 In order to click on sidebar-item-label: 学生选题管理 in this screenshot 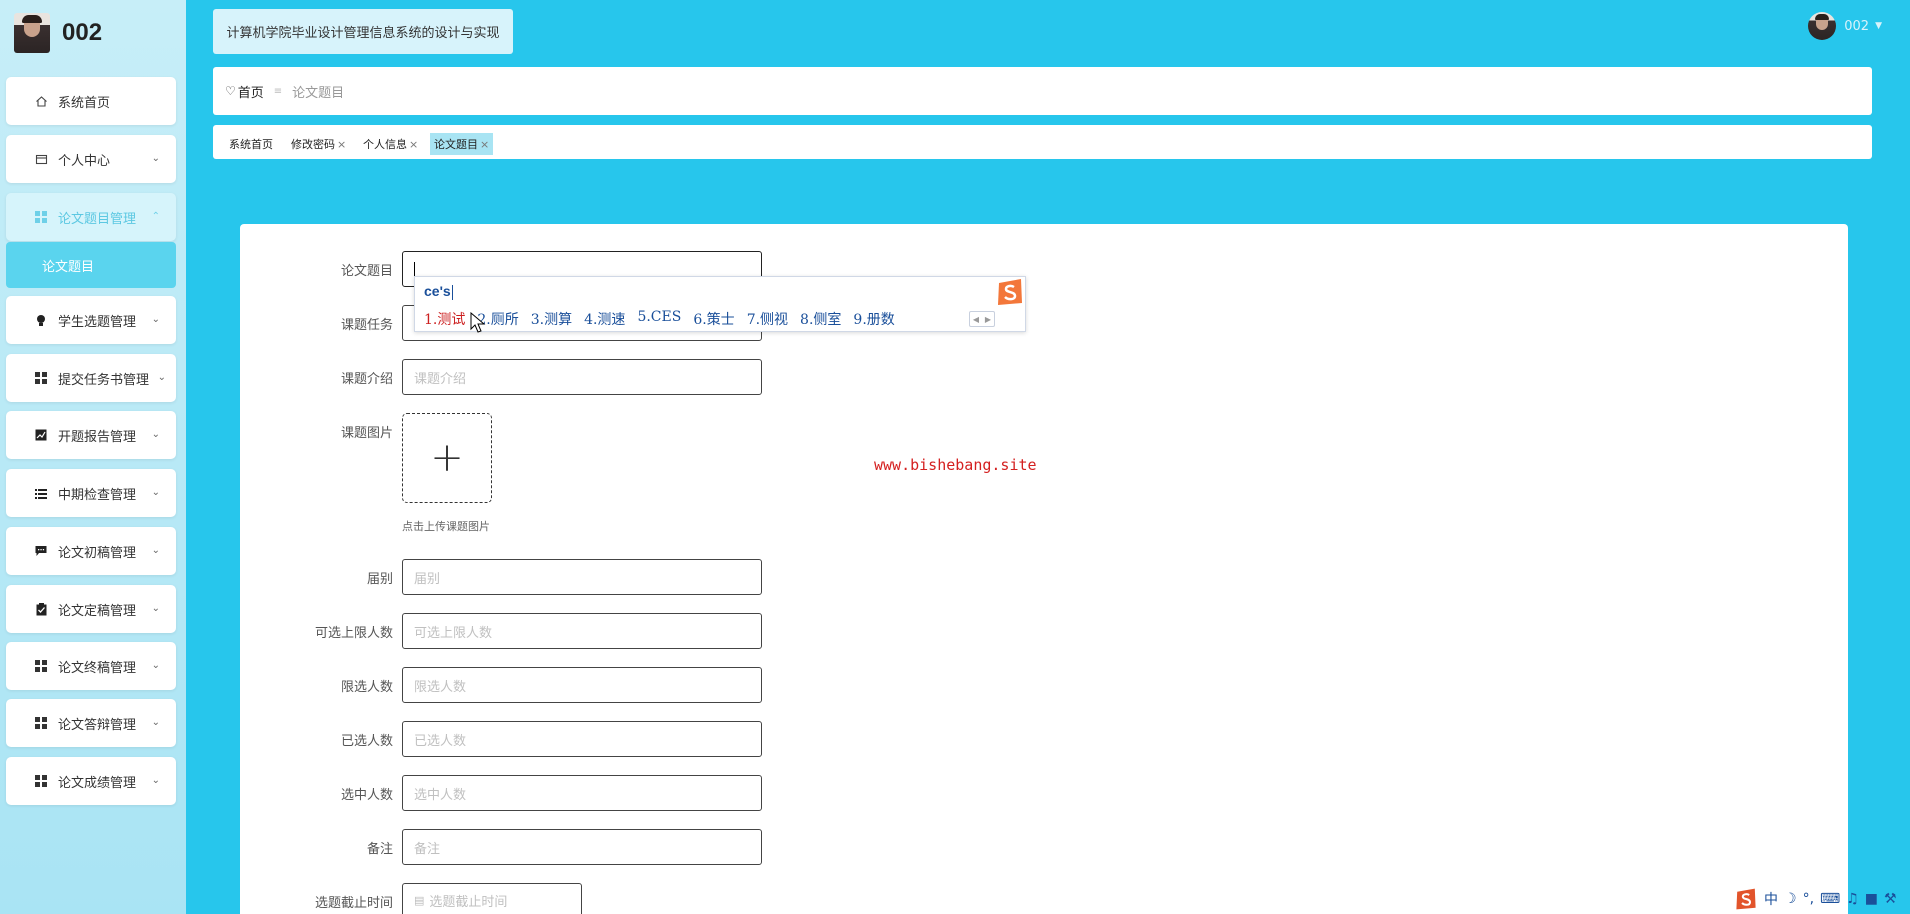, I will do `click(97, 322)`.